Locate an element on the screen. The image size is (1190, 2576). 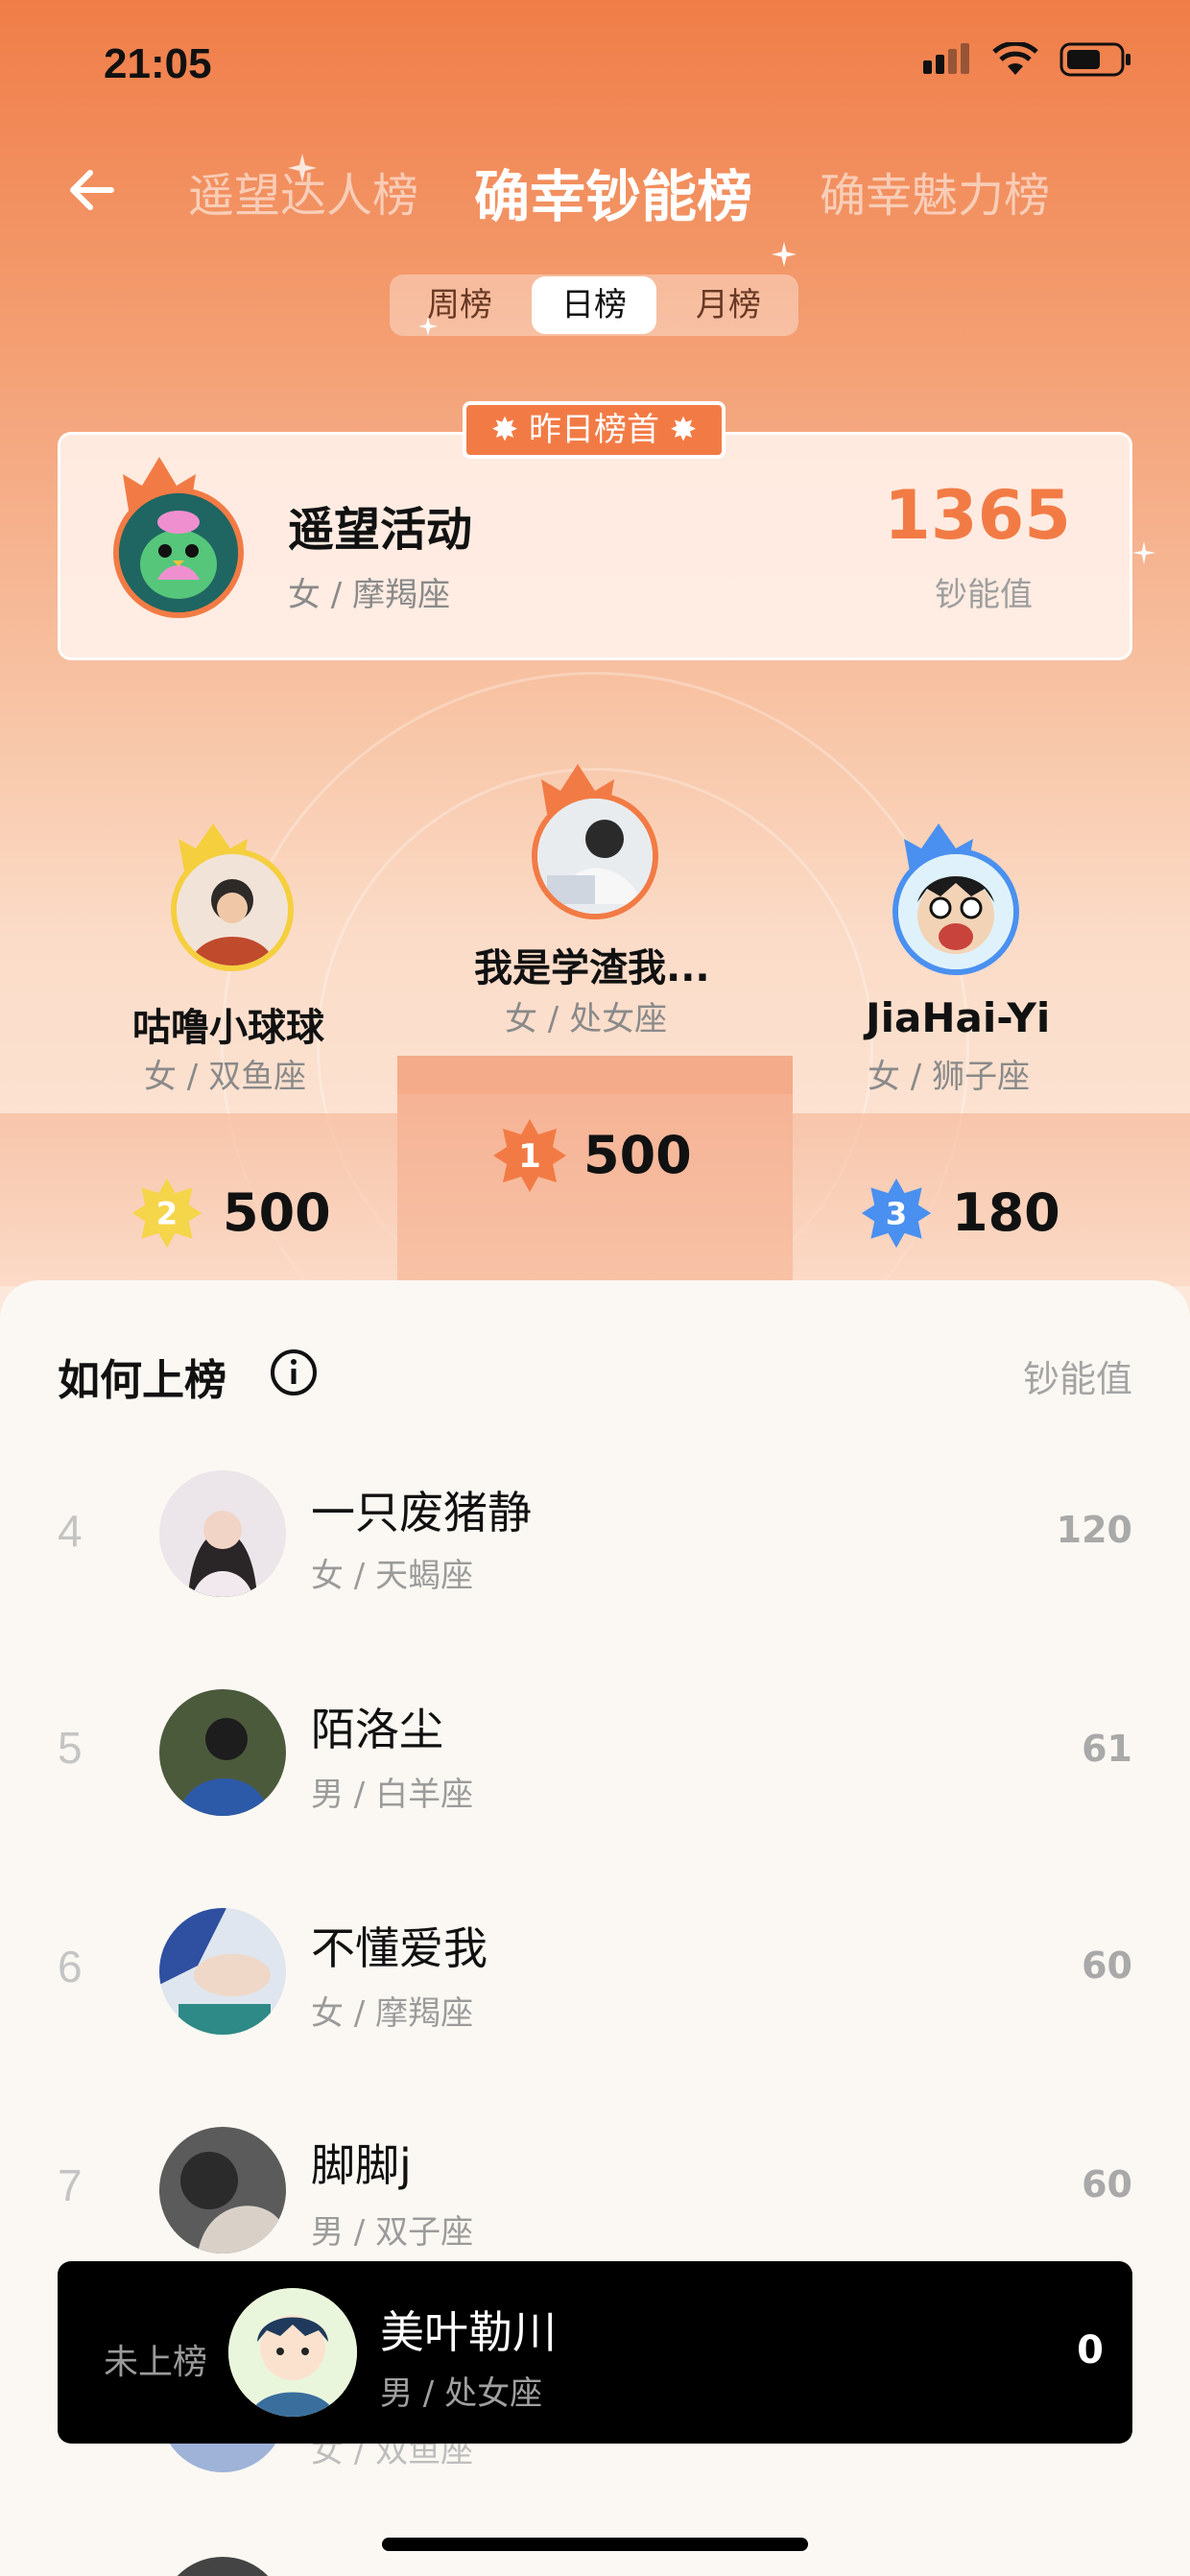
rank-1-badge-icon: 1 is located at coordinates (530, 1155).